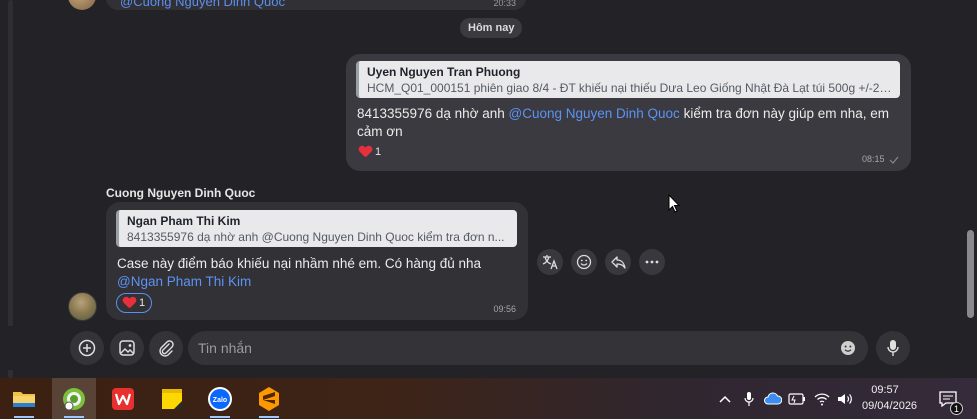  What do you see at coordinates (890, 406) in the screenshot?
I see `clock-date: 09/04/2026` at bounding box center [890, 406].